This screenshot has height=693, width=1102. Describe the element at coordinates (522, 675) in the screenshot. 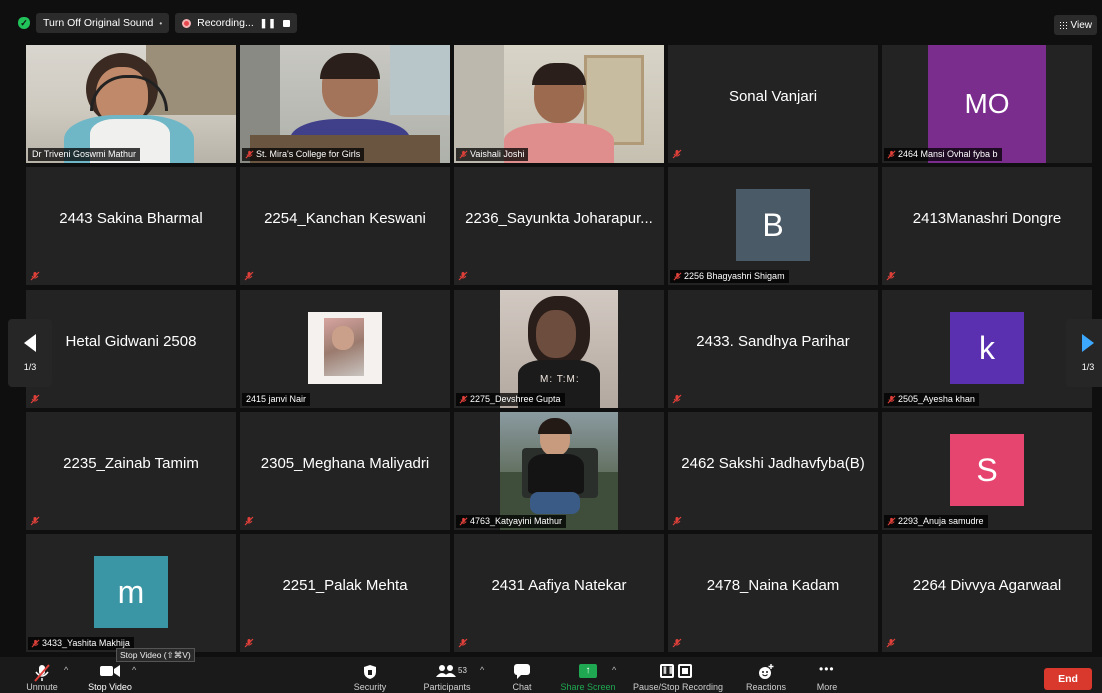

I see `chat-button: Chat` at that location.